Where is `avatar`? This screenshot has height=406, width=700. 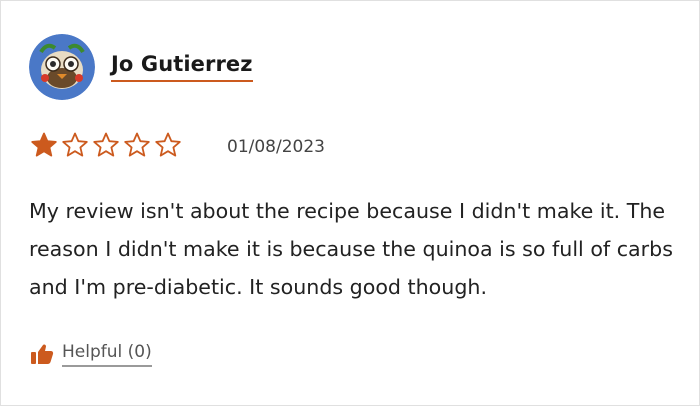
avatar is located at coordinates (62, 67).